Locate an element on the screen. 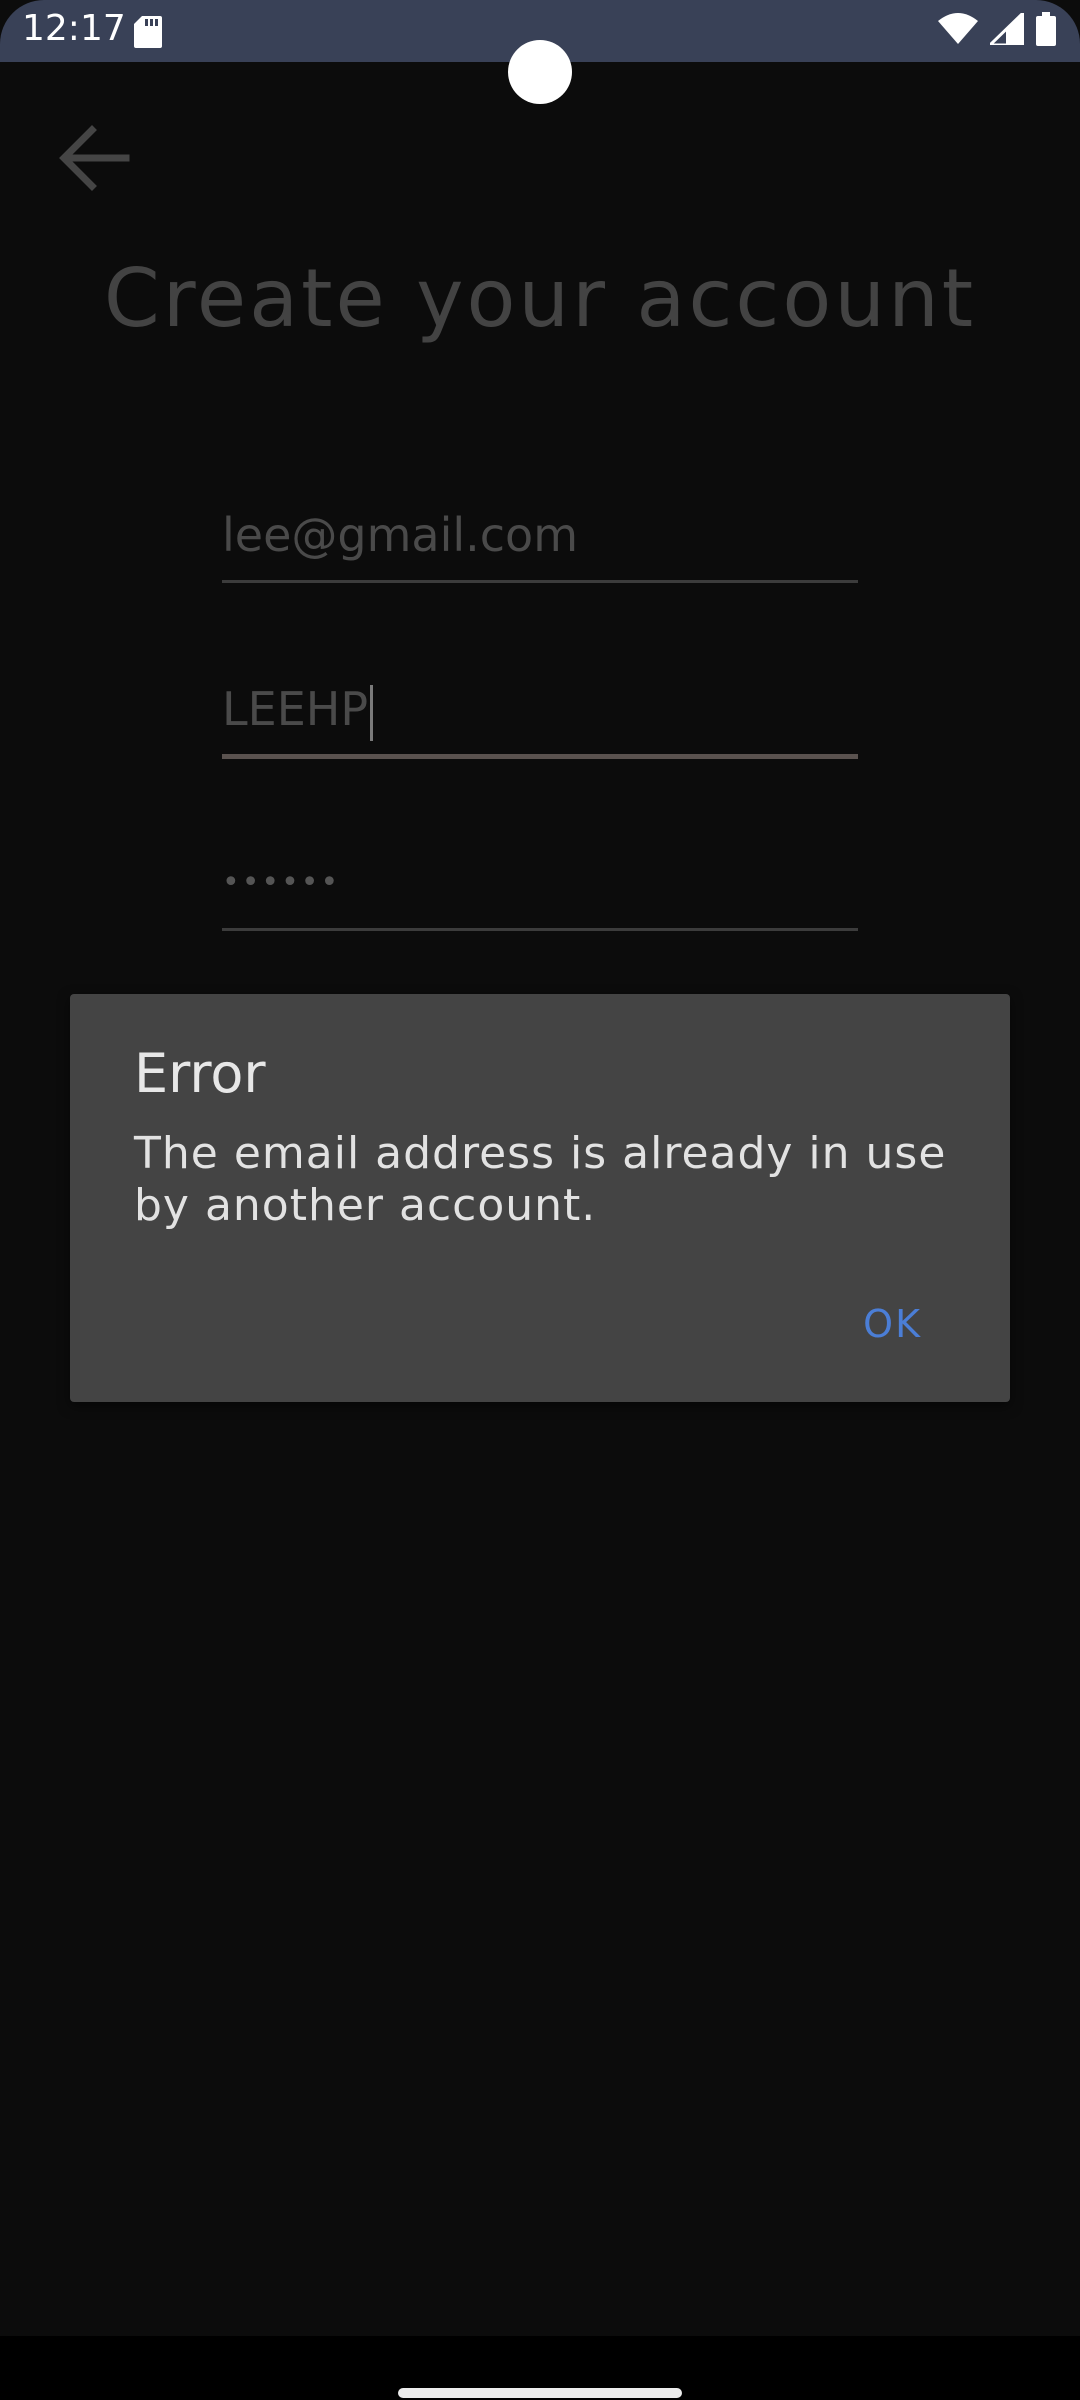 The width and height of the screenshot is (1080, 2400). email-field: lee@gmail.com is located at coordinates (540, 543).